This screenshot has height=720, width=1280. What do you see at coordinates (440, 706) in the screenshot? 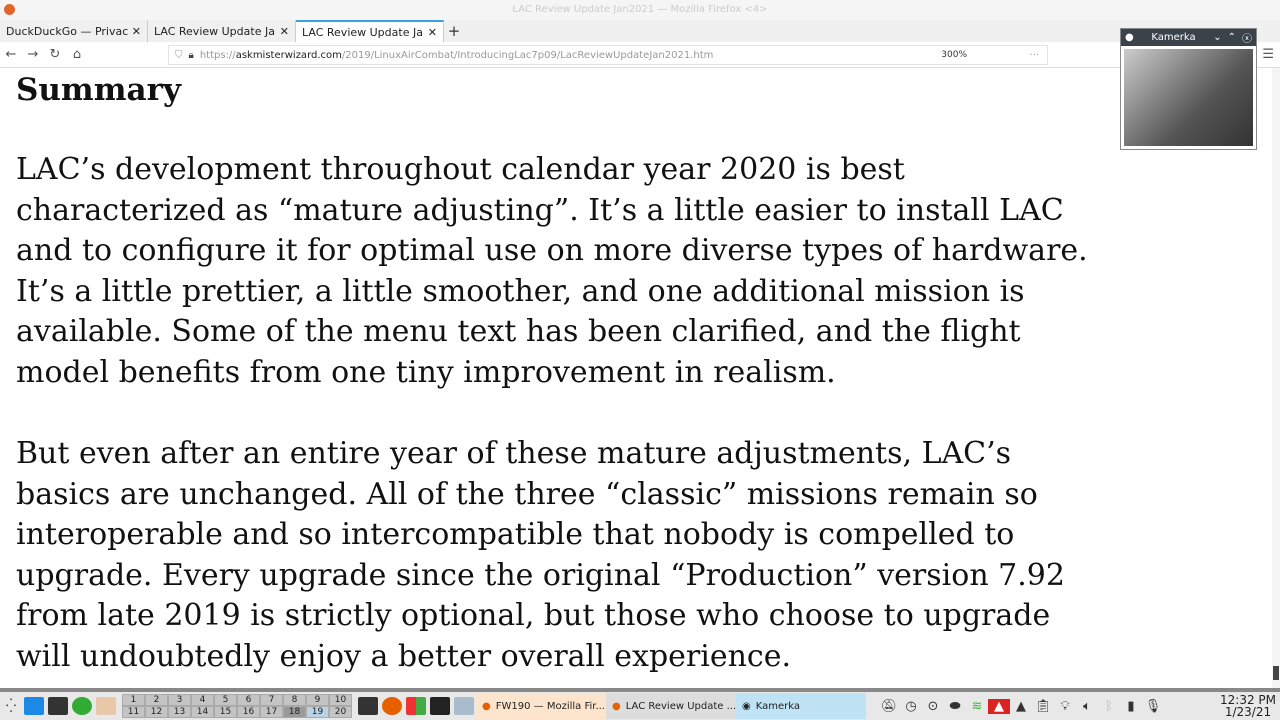
I see `app-launcher-icon` at bounding box center [440, 706].